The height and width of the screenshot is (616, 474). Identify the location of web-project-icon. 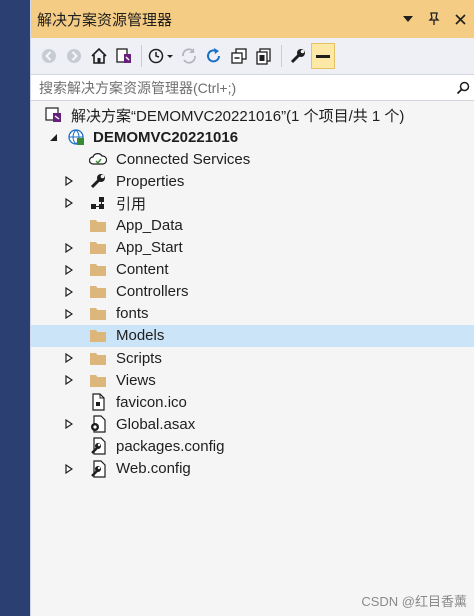
(76, 137).